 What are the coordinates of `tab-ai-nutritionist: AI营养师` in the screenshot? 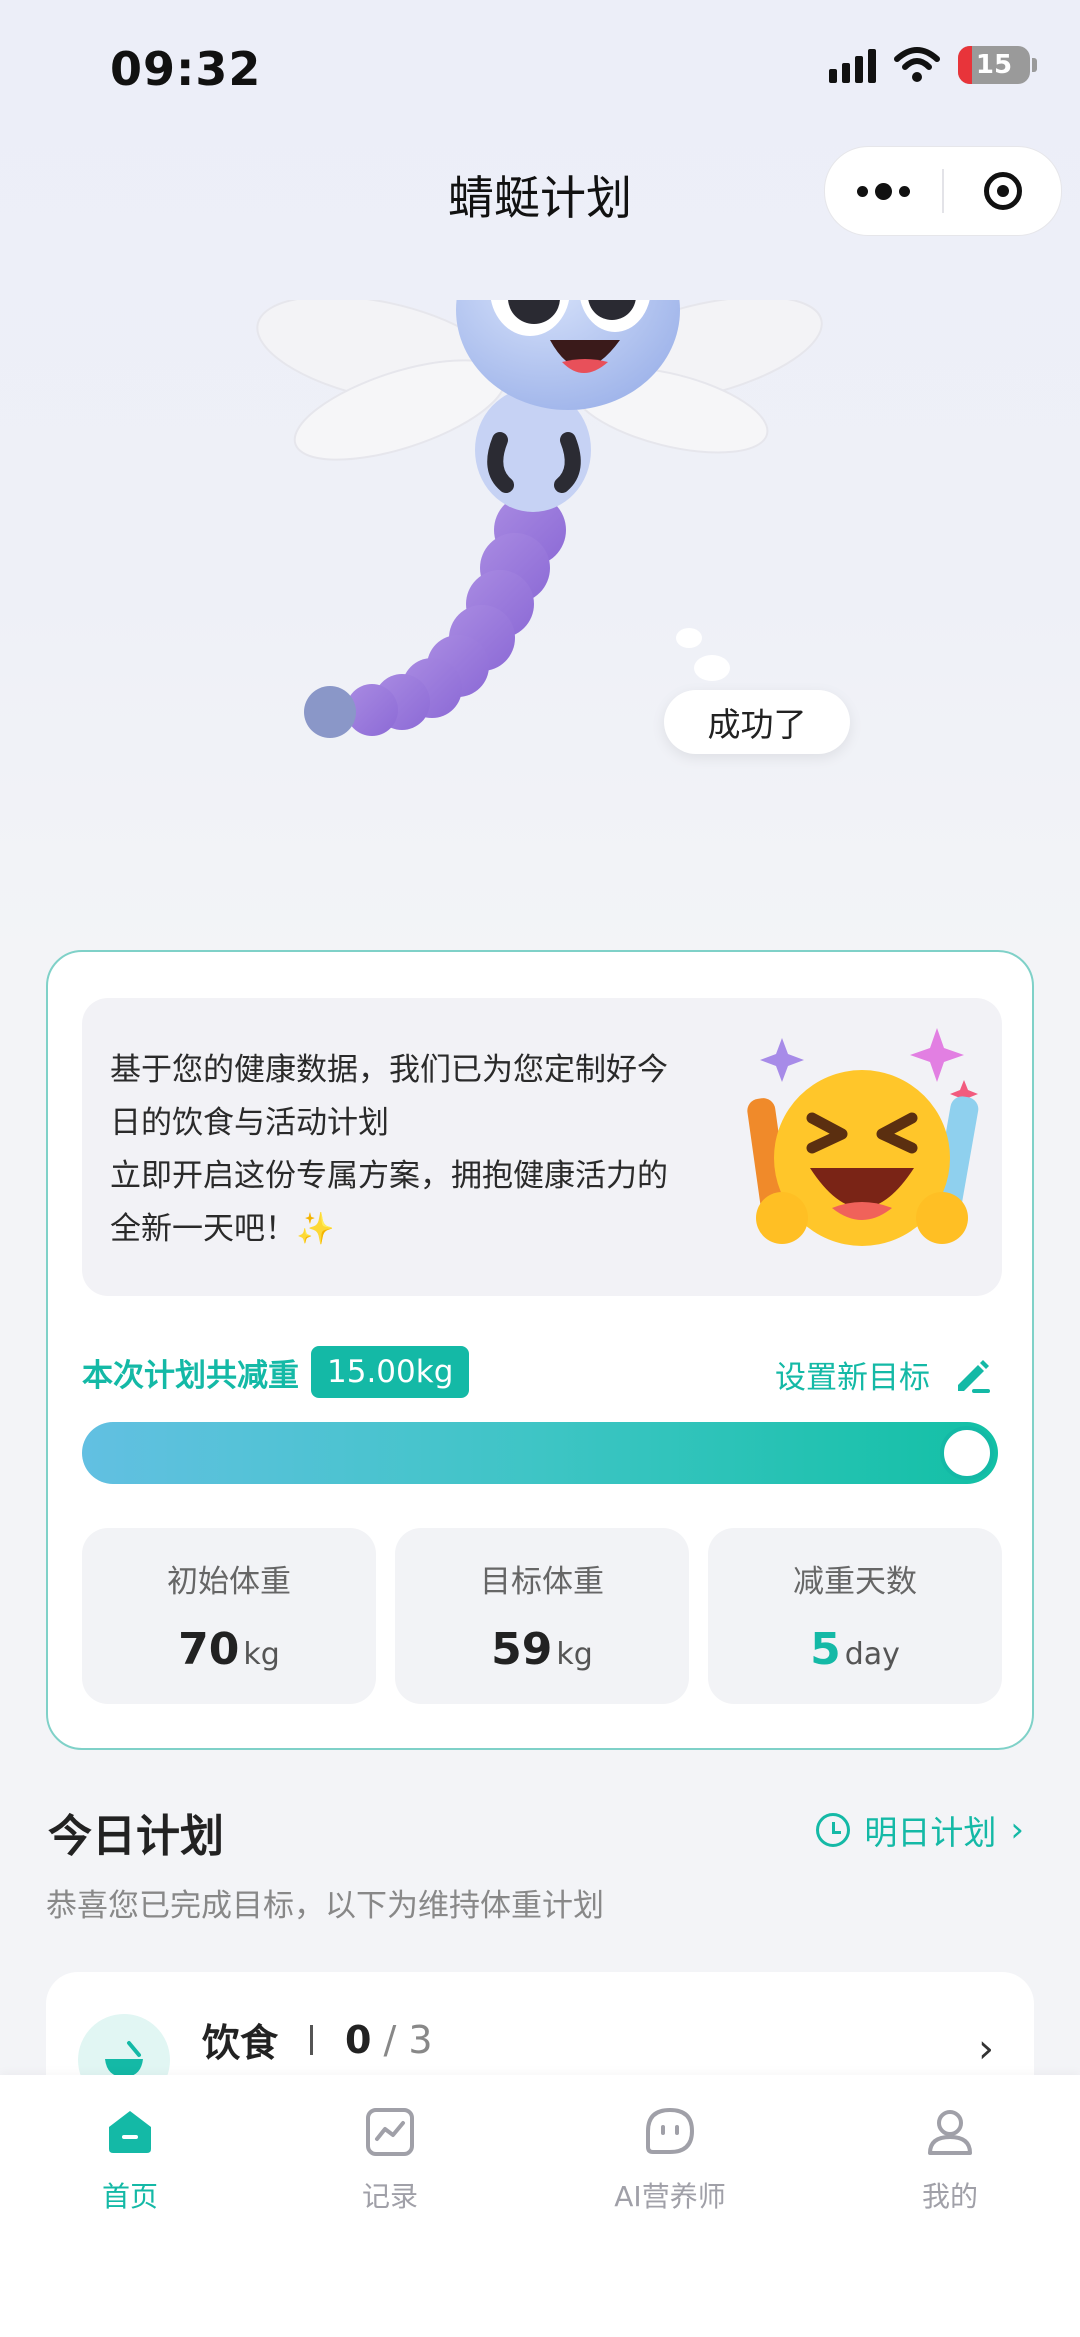 It's located at (670, 2160).